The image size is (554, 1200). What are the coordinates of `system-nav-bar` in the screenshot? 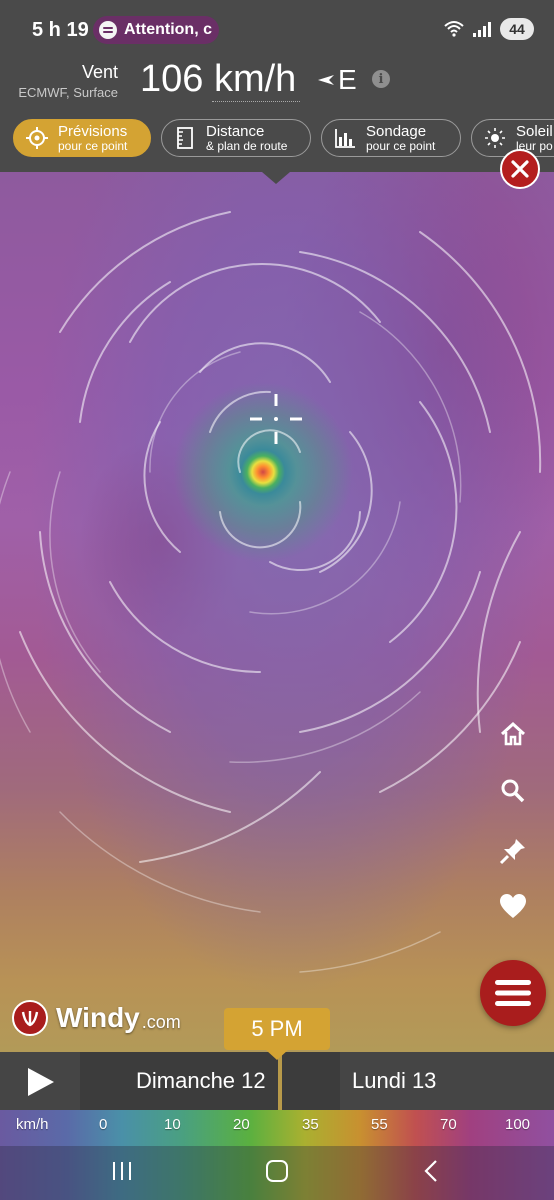 It's located at (277, 1173).